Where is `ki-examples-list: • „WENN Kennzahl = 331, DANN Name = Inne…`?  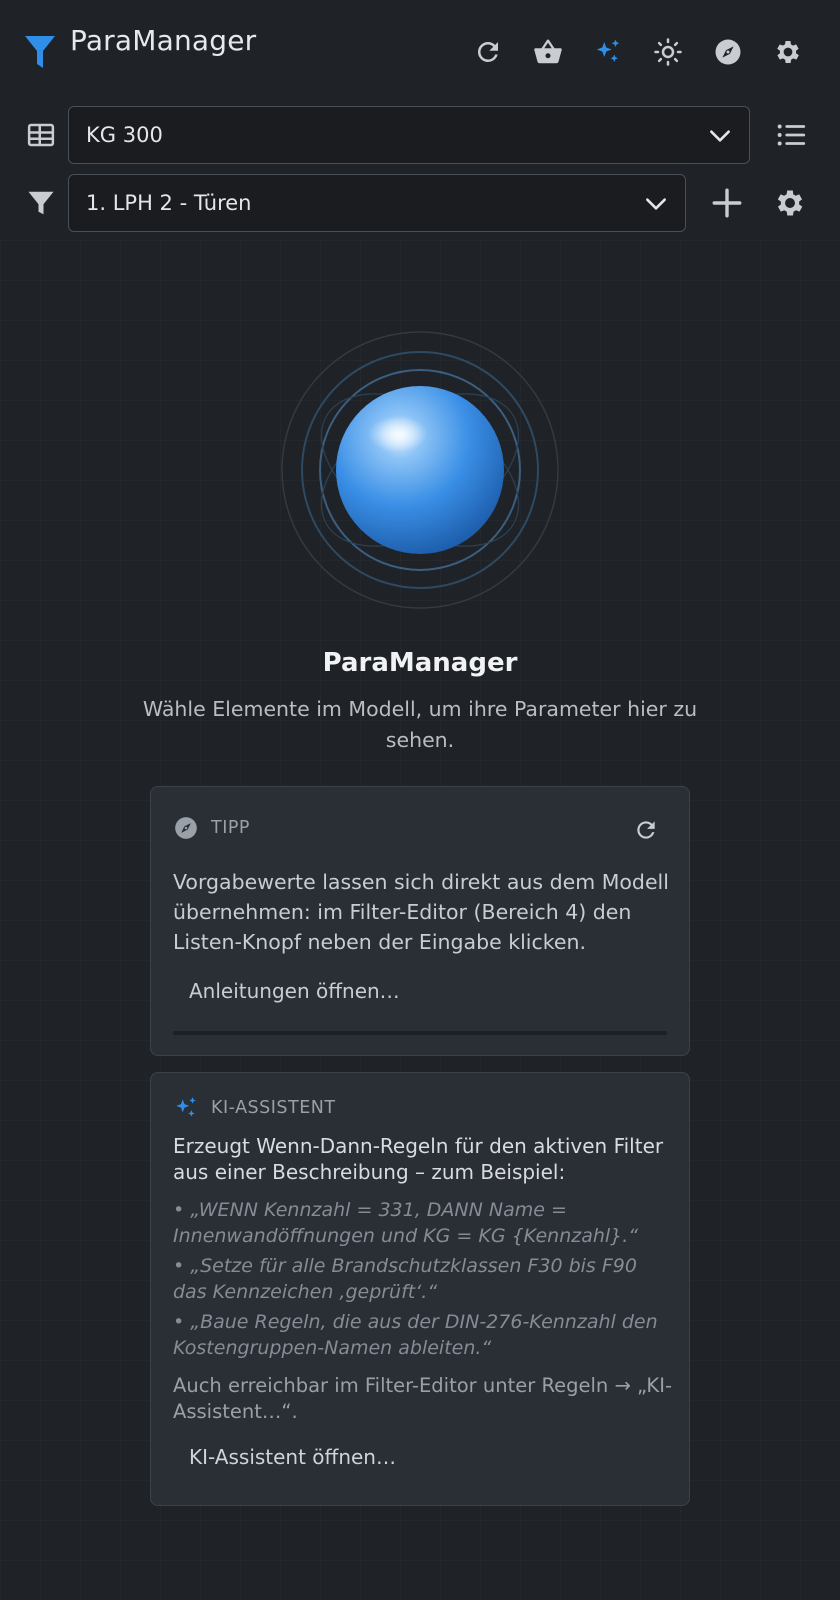 ki-examples-list: • „WENN Kennzahl = 331, DANN Name = Inne… is located at coordinates (423, 1281).